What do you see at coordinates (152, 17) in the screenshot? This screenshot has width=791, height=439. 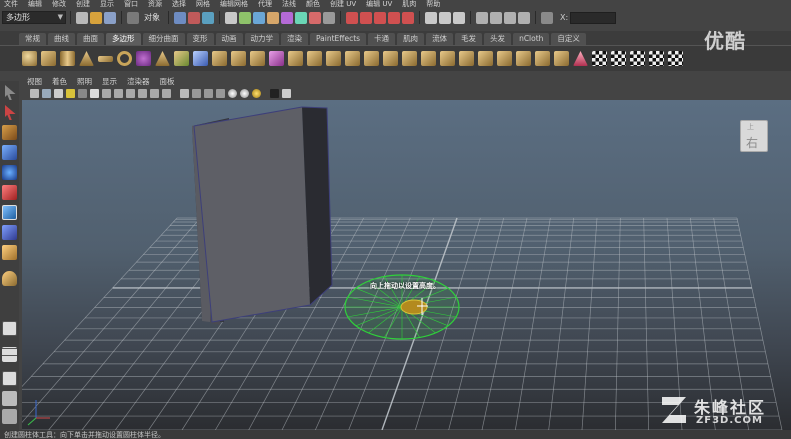 I see `object-mode-label: 对象` at bounding box center [152, 17].